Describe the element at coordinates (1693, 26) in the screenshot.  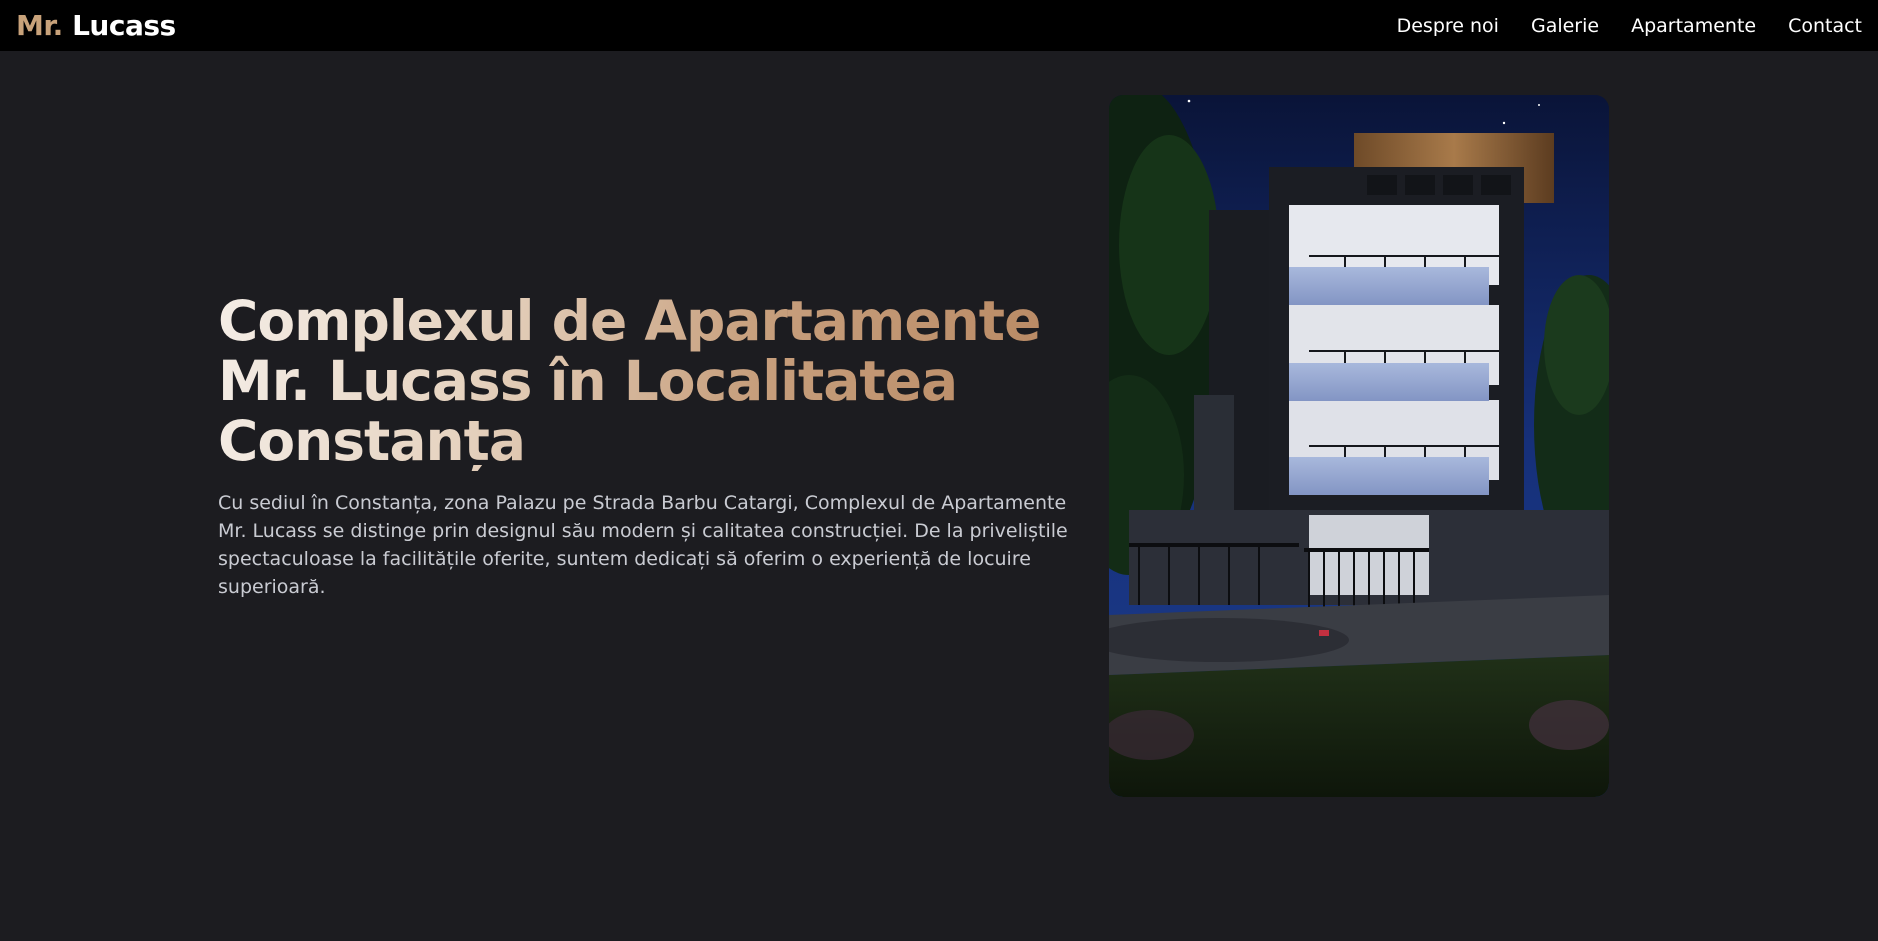
I see `nav-link-apartamente: Apartamente` at that location.